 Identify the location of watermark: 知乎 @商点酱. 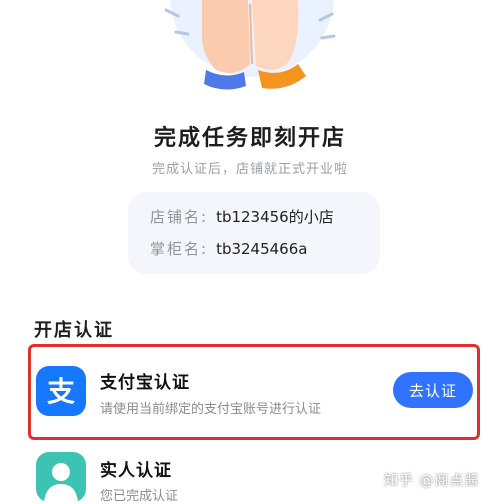
(432, 481).